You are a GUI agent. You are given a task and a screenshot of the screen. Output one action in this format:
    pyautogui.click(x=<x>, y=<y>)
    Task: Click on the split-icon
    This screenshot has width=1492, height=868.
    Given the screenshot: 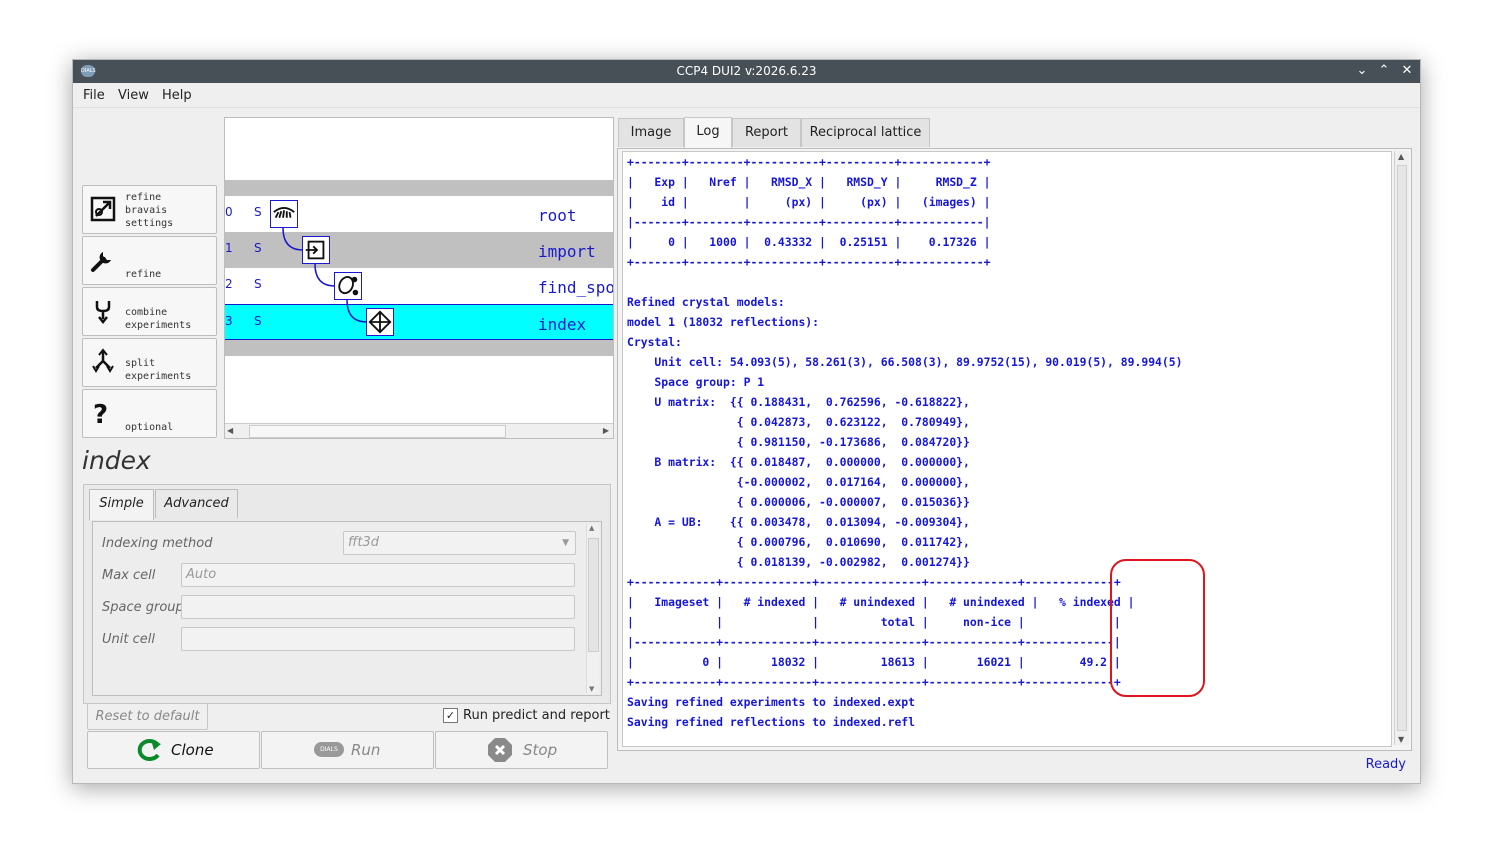 What is the action you would take?
    pyautogui.click(x=103, y=360)
    